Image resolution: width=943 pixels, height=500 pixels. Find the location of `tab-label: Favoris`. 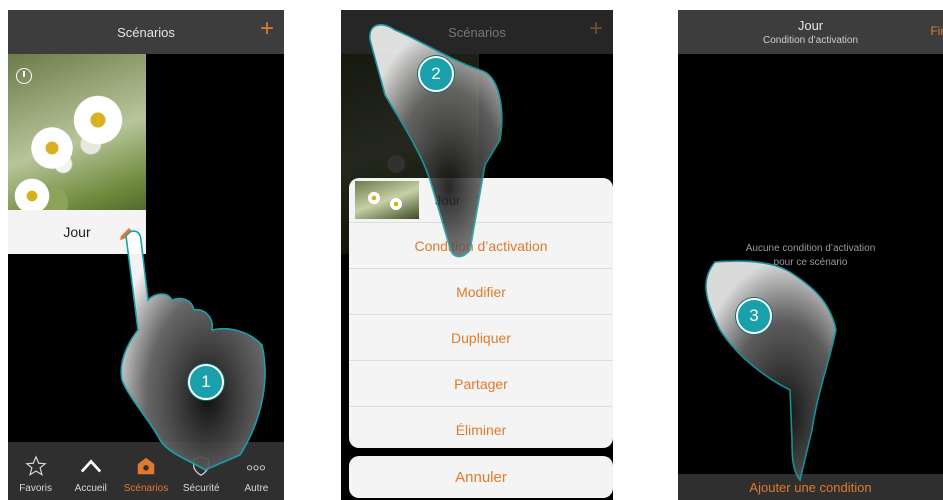

tab-label: Favoris is located at coordinates (35, 488).